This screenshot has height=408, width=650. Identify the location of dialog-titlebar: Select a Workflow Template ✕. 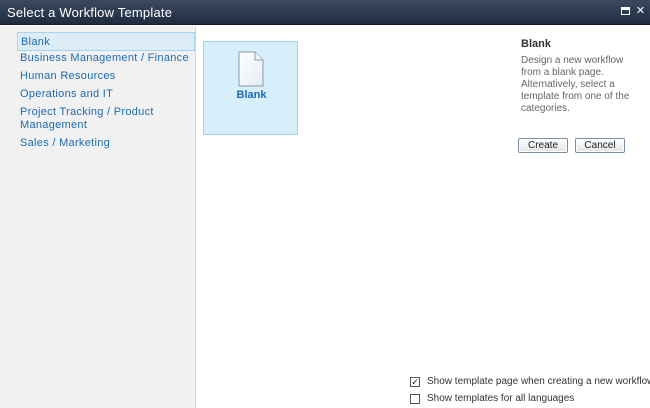
(325, 12).